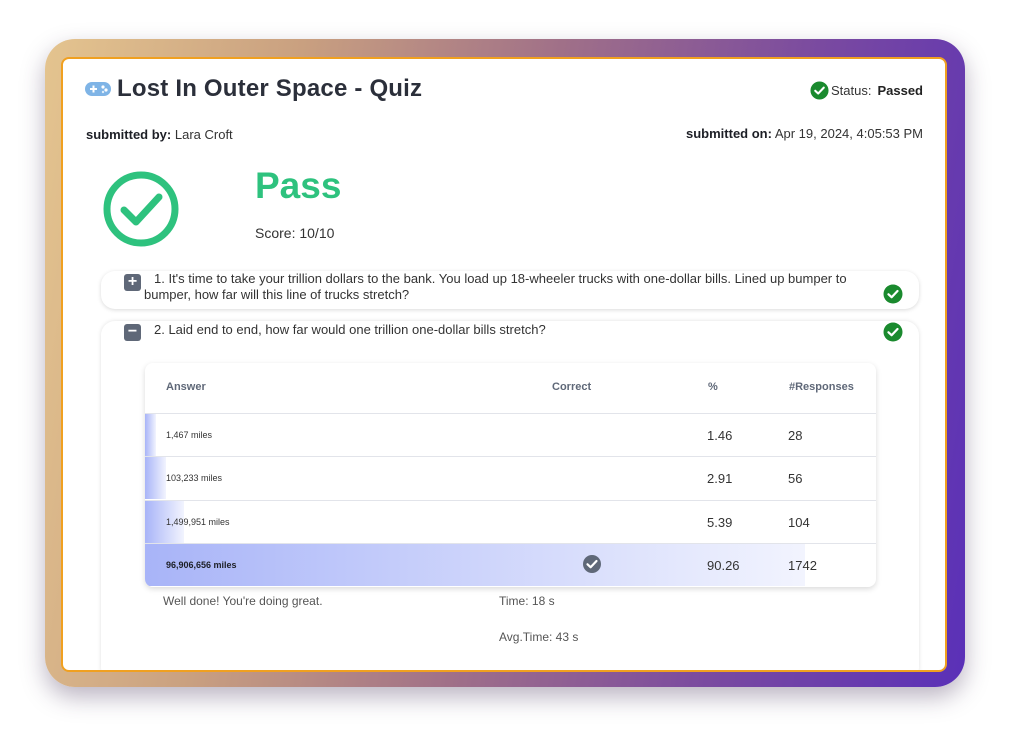 This screenshot has height=738, width=1010. What do you see at coordinates (802, 565) in the screenshot?
I see `answer-responses: 1742` at bounding box center [802, 565].